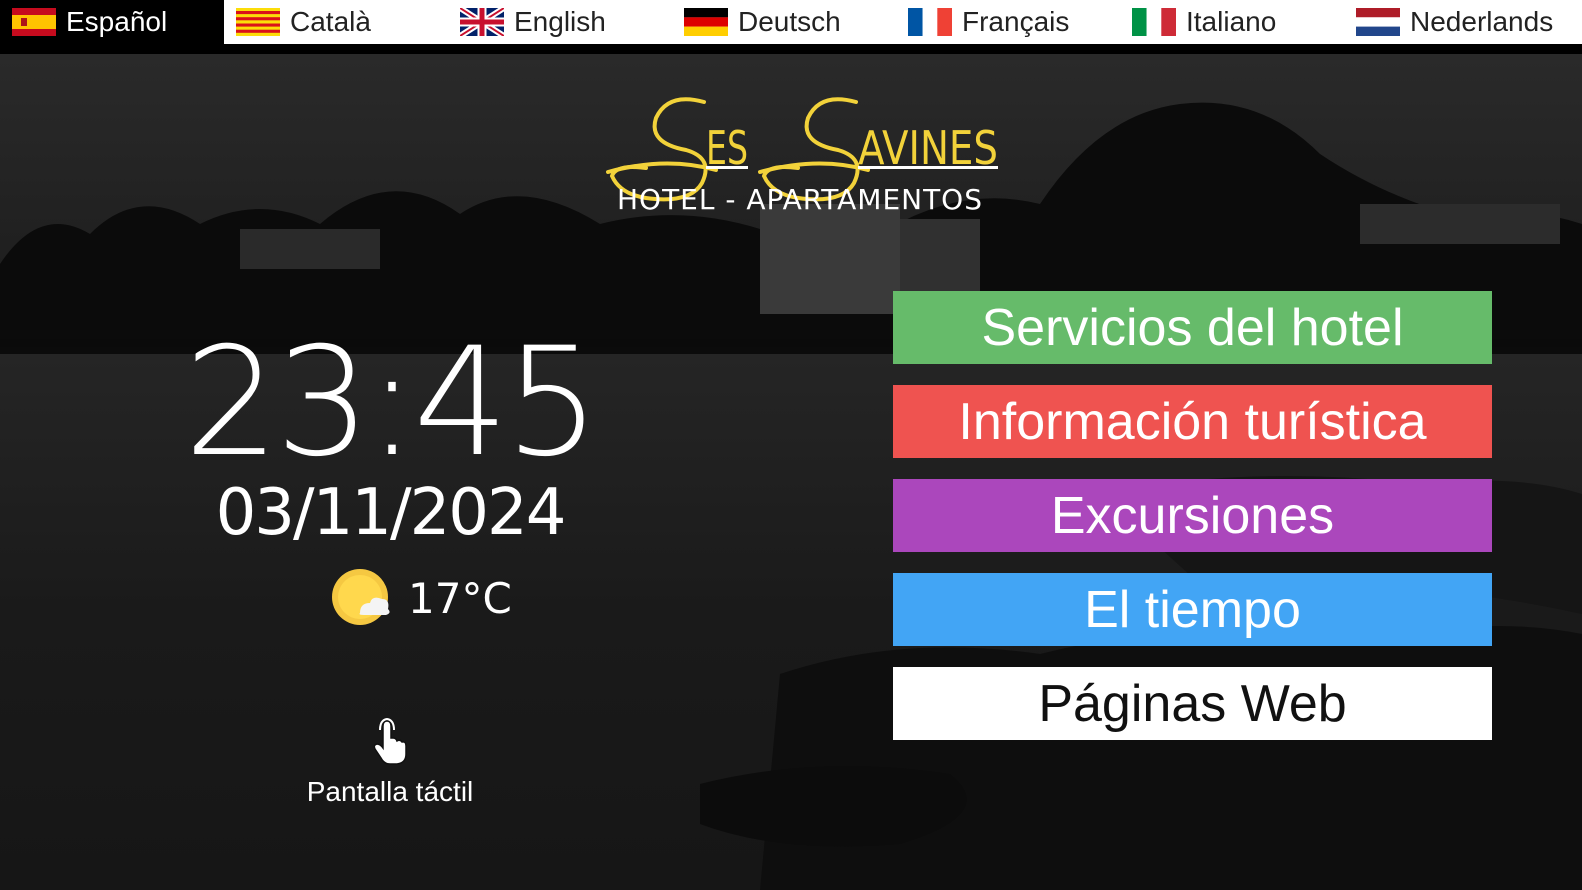 The width and height of the screenshot is (1582, 890). Describe the element at coordinates (930, 22) in the screenshot. I see `france-flag-icon` at that location.